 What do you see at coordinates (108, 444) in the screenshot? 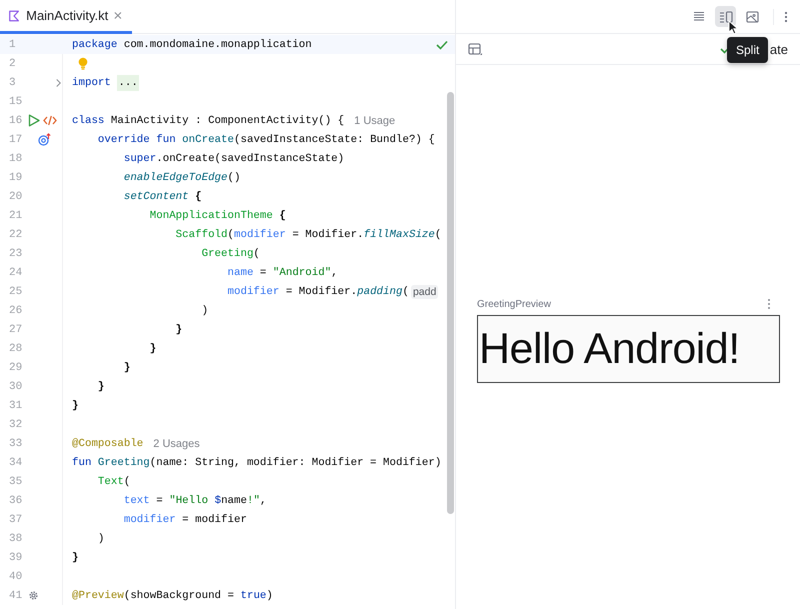
I see `code-line: @Composable` at bounding box center [108, 444].